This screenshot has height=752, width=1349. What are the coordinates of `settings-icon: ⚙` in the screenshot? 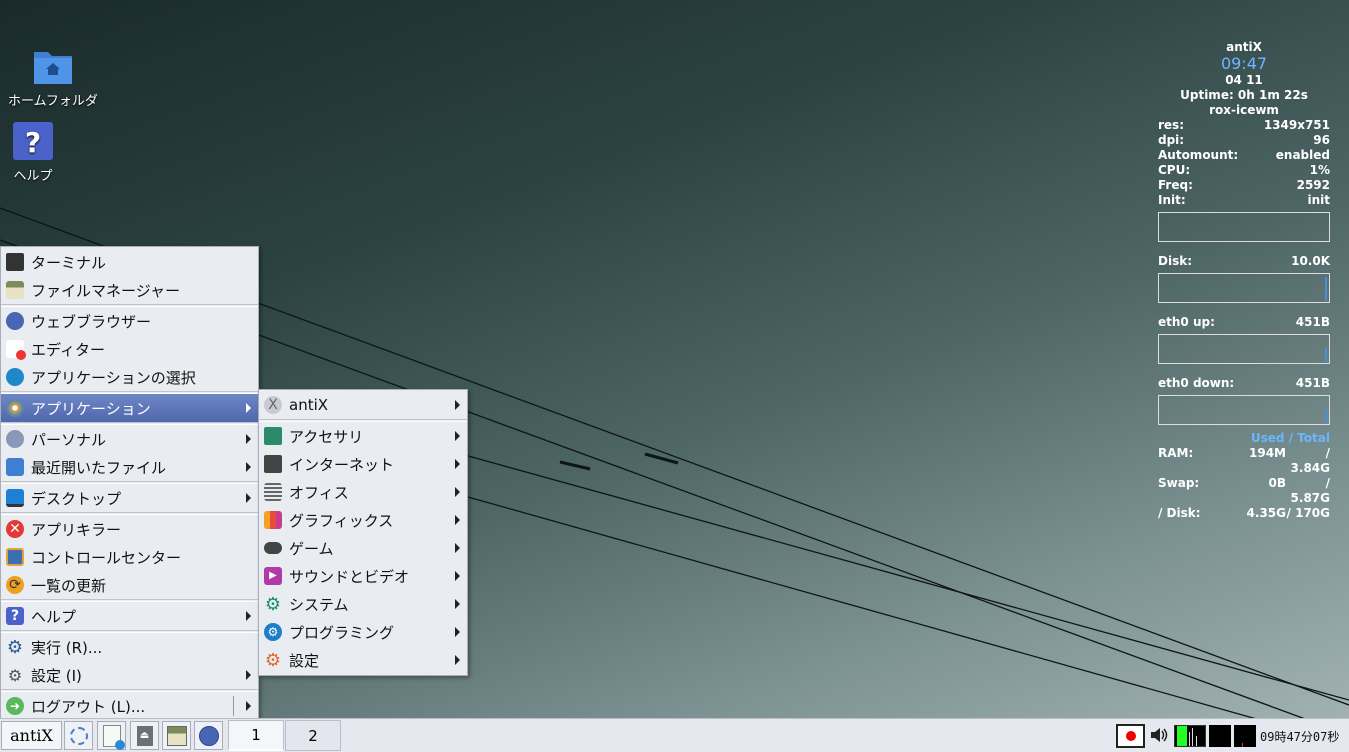 It's located at (273, 660).